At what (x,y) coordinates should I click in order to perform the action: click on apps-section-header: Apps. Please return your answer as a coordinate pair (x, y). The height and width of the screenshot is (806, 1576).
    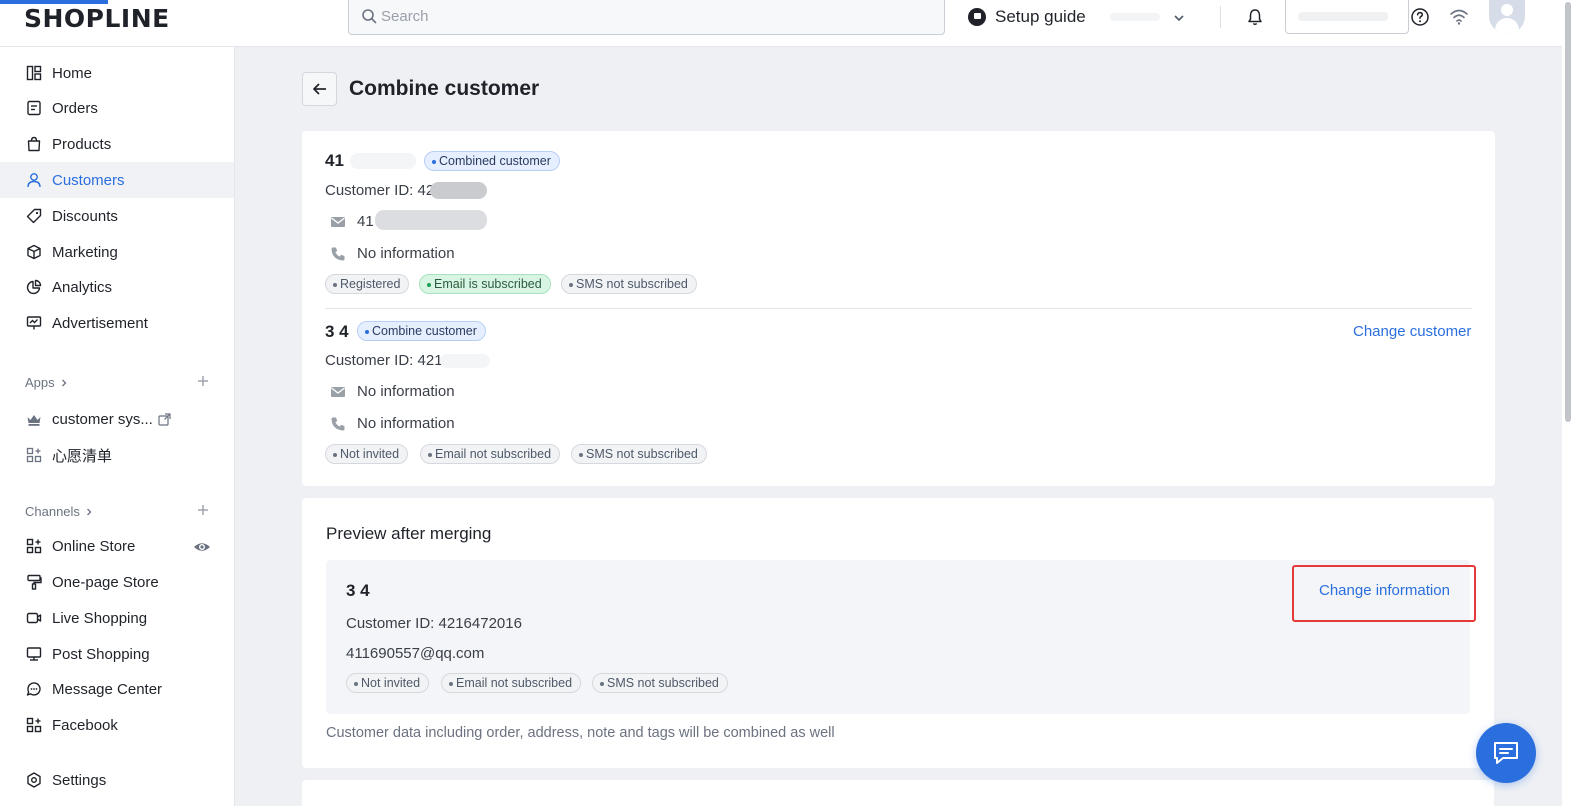
    Looking at the image, I should click on (47, 382).